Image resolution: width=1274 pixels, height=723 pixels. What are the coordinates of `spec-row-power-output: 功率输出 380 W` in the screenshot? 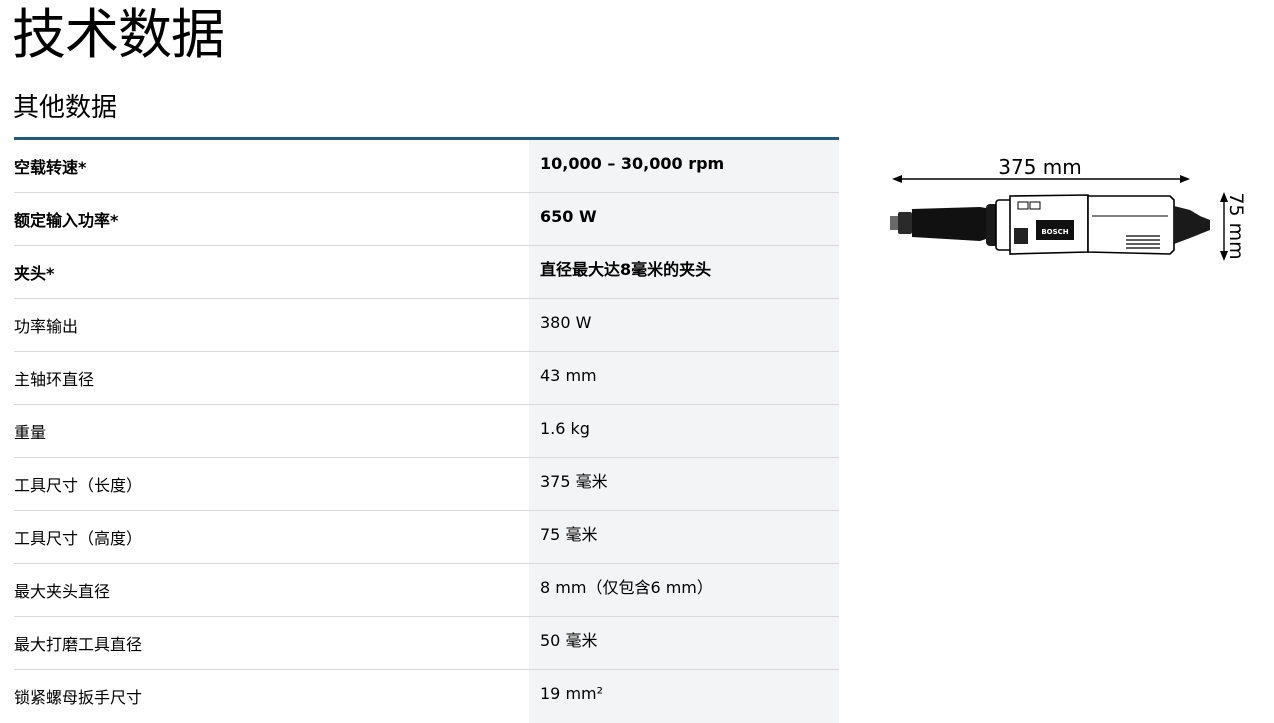 It's located at (426, 325).